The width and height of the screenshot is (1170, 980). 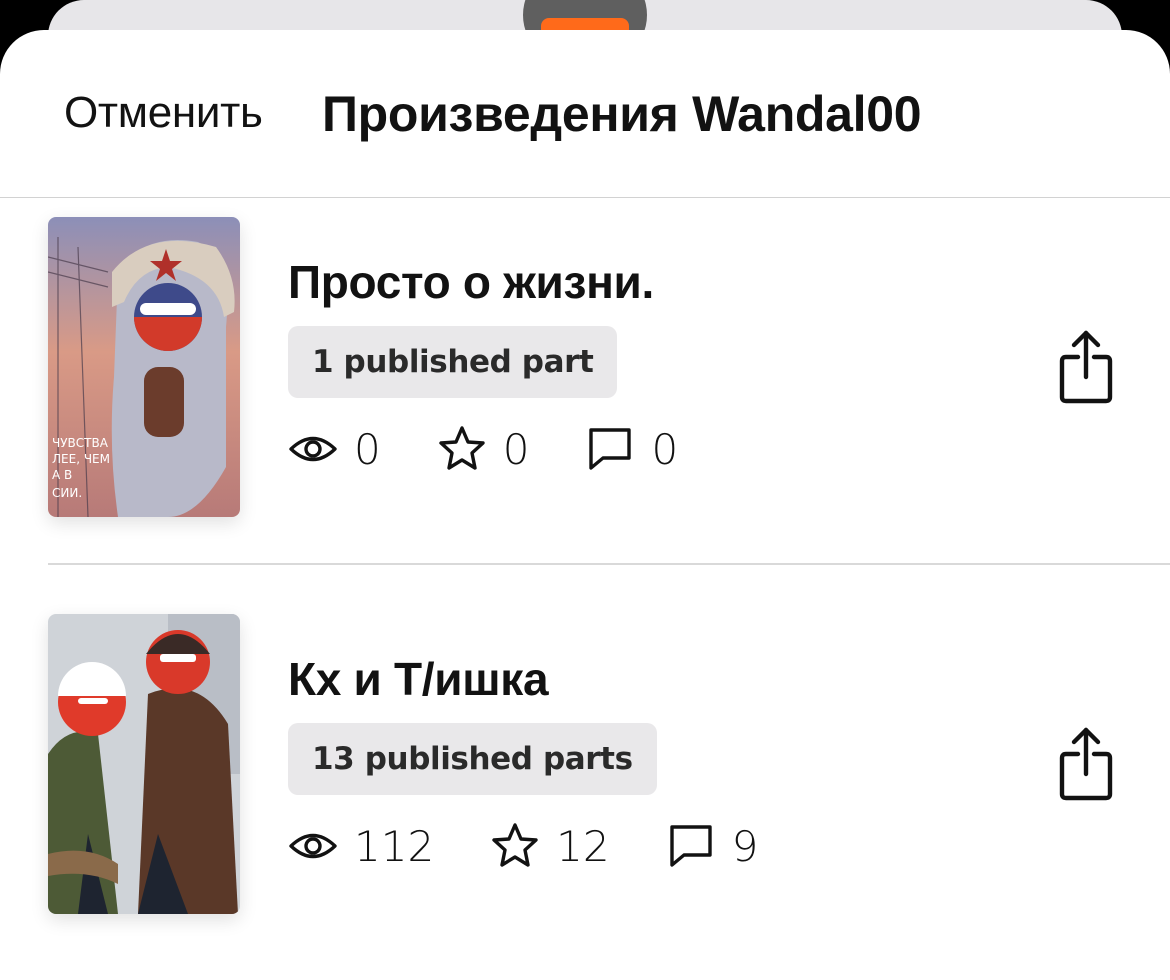 What do you see at coordinates (80, 443) in the screenshot?
I see `svg-text: ЧУВСТВА` at bounding box center [80, 443].